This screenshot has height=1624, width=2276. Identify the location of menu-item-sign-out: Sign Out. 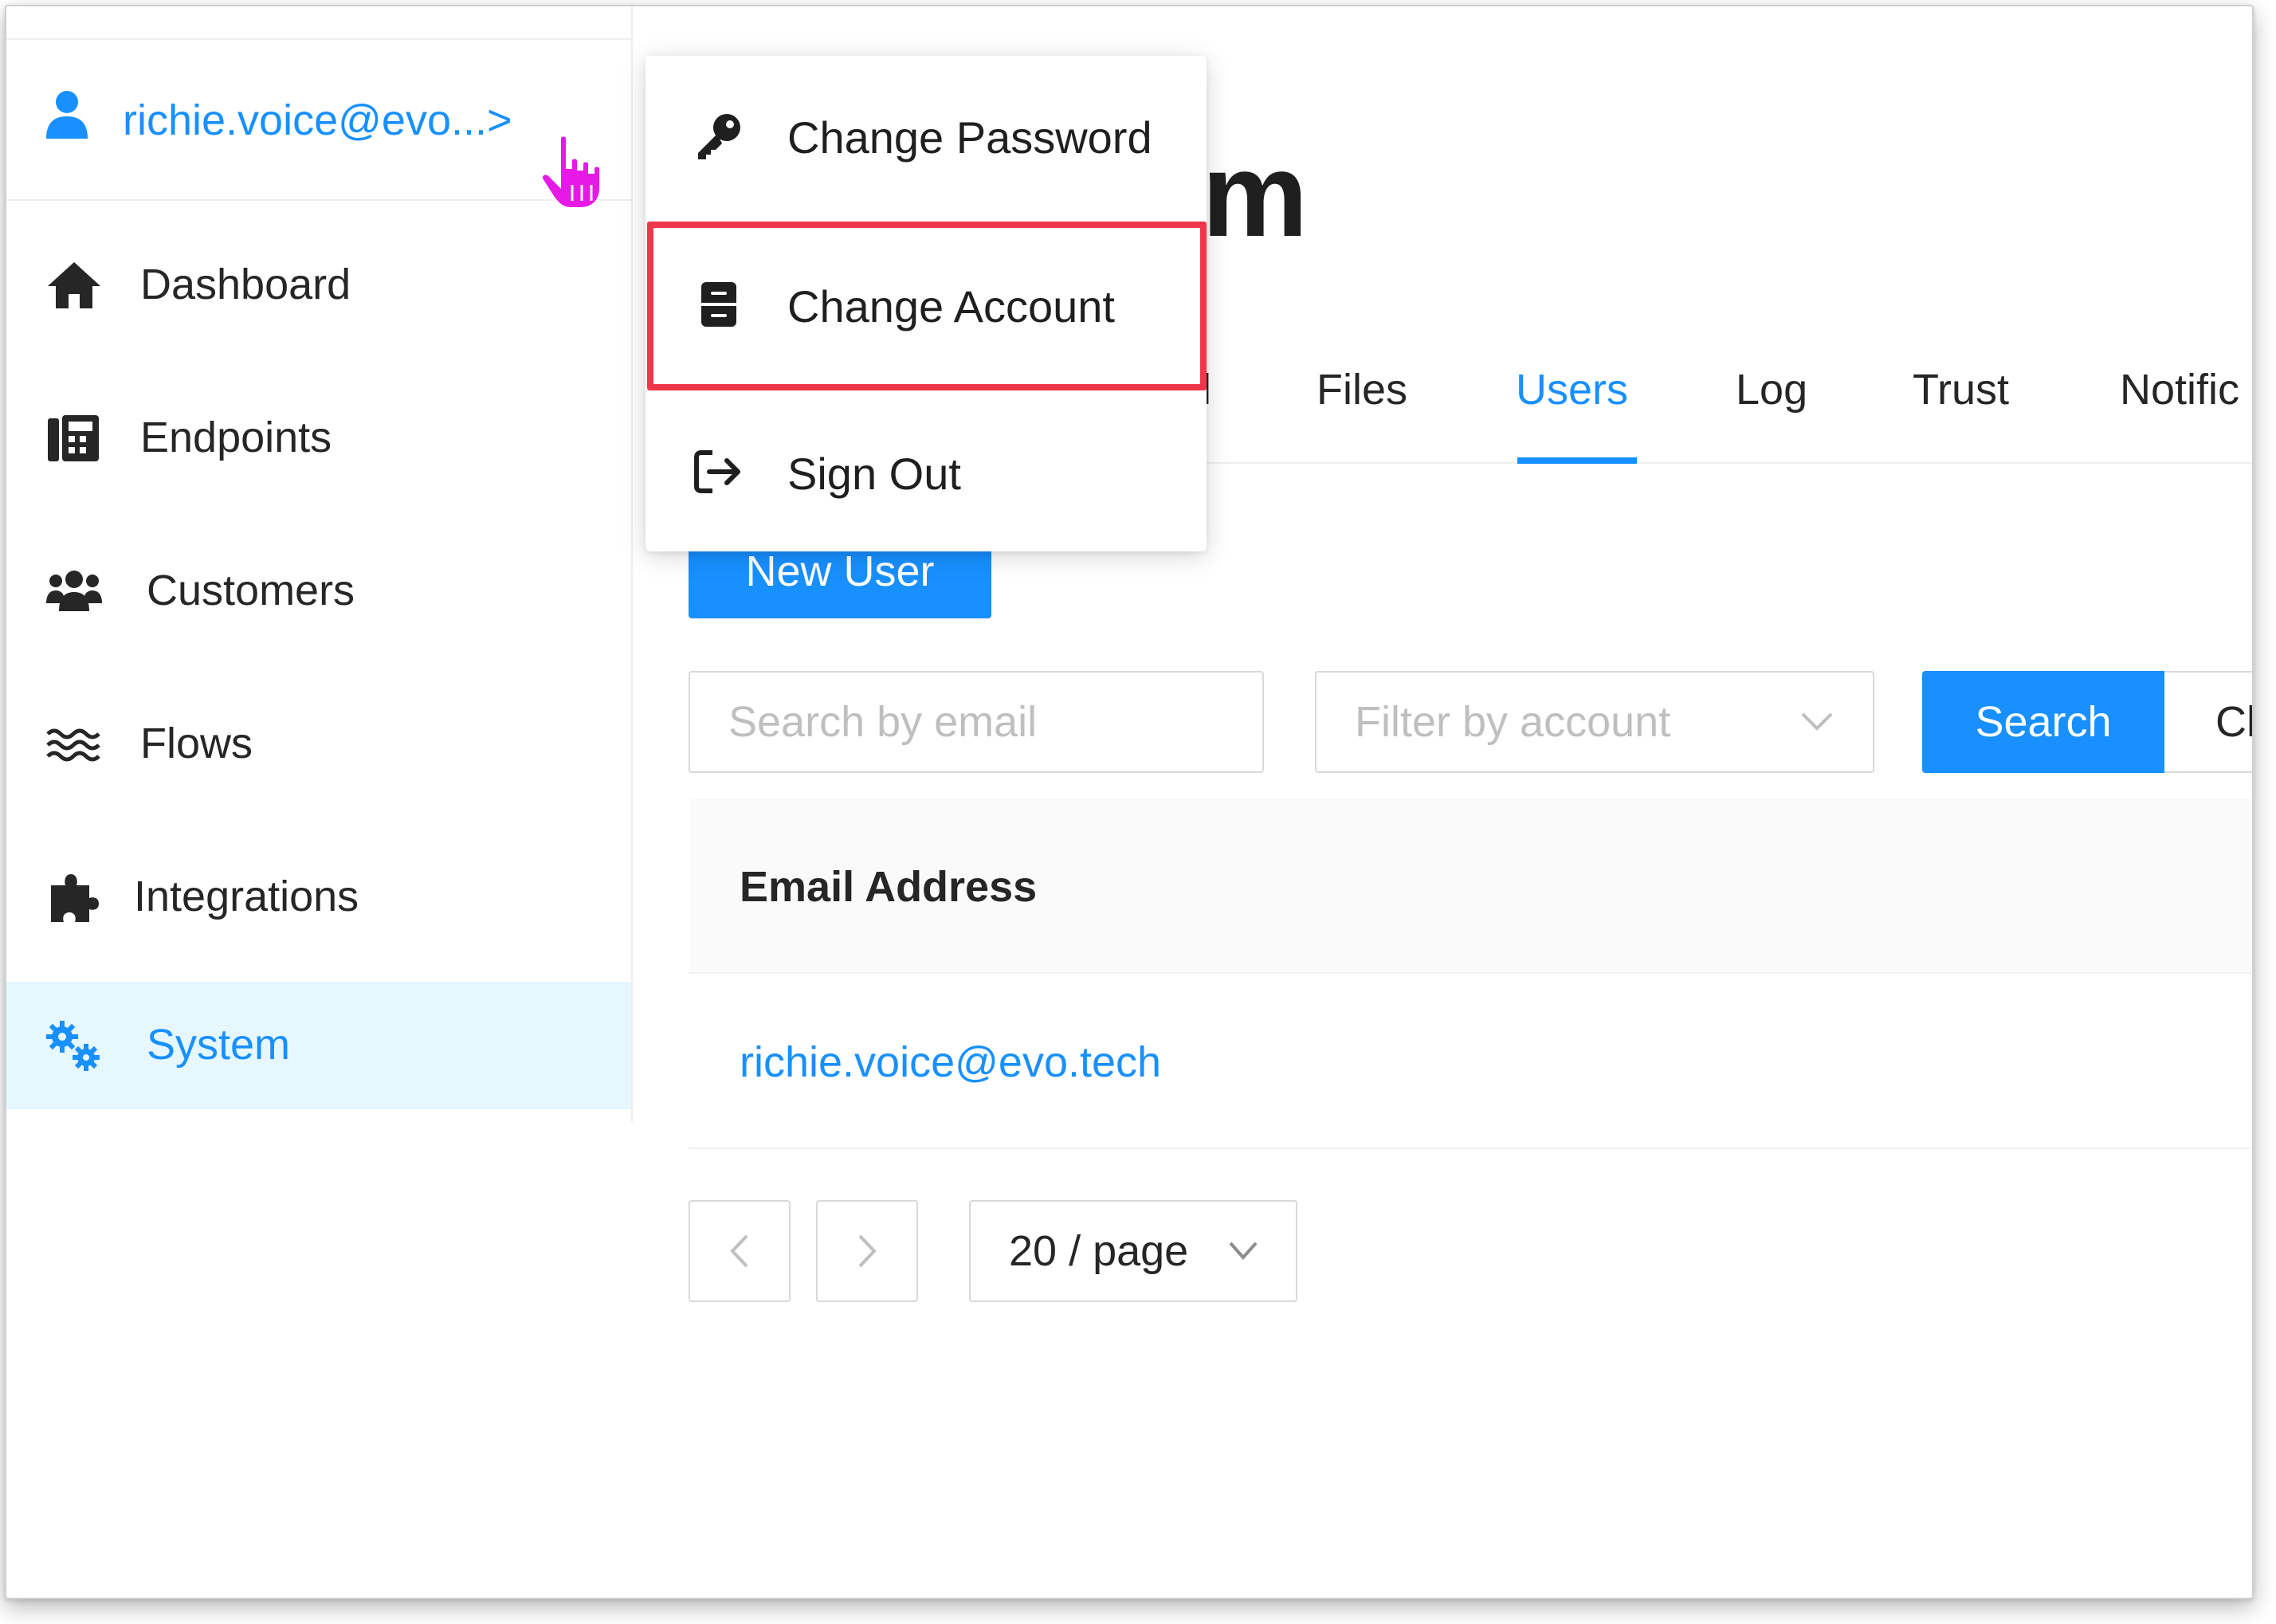
(927, 471).